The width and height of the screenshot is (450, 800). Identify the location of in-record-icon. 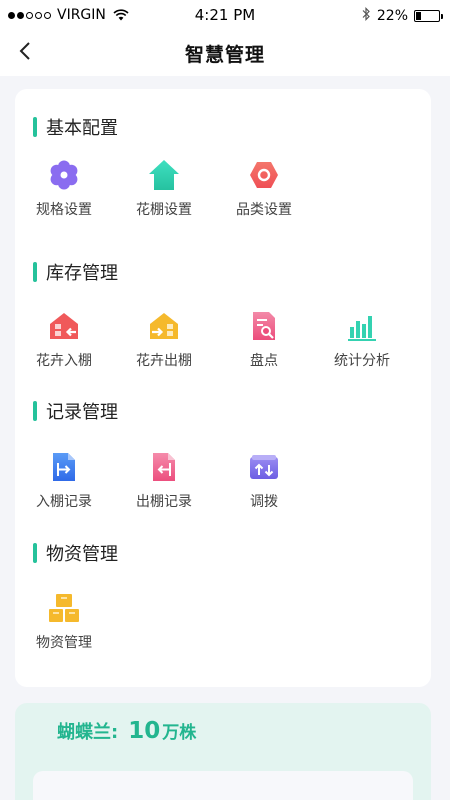
(64, 467).